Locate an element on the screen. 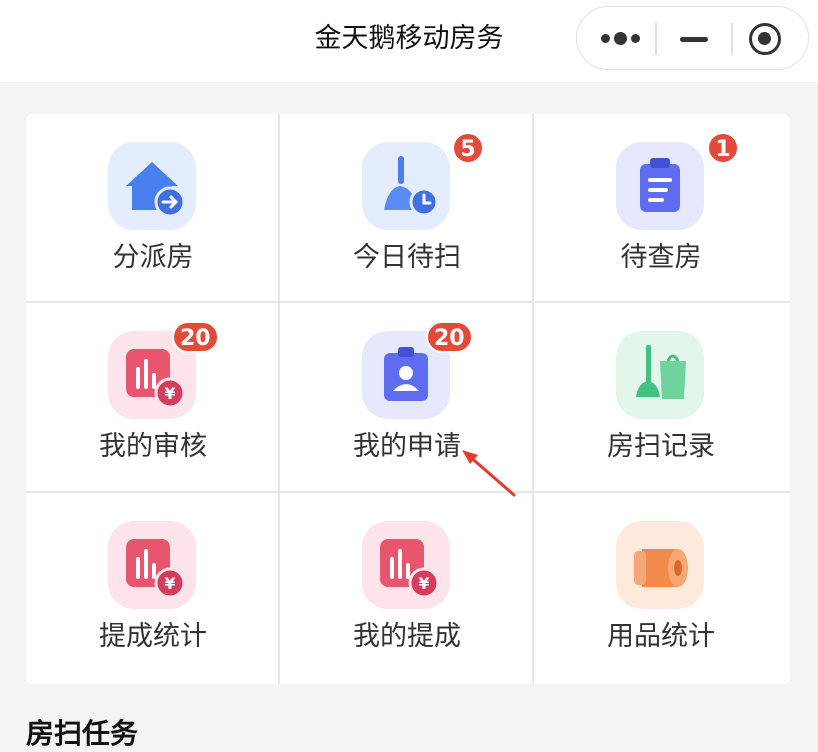 This screenshot has width=818, height=752. menu-item-today-clean: 5 今日待扫 is located at coordinates (407, 208).